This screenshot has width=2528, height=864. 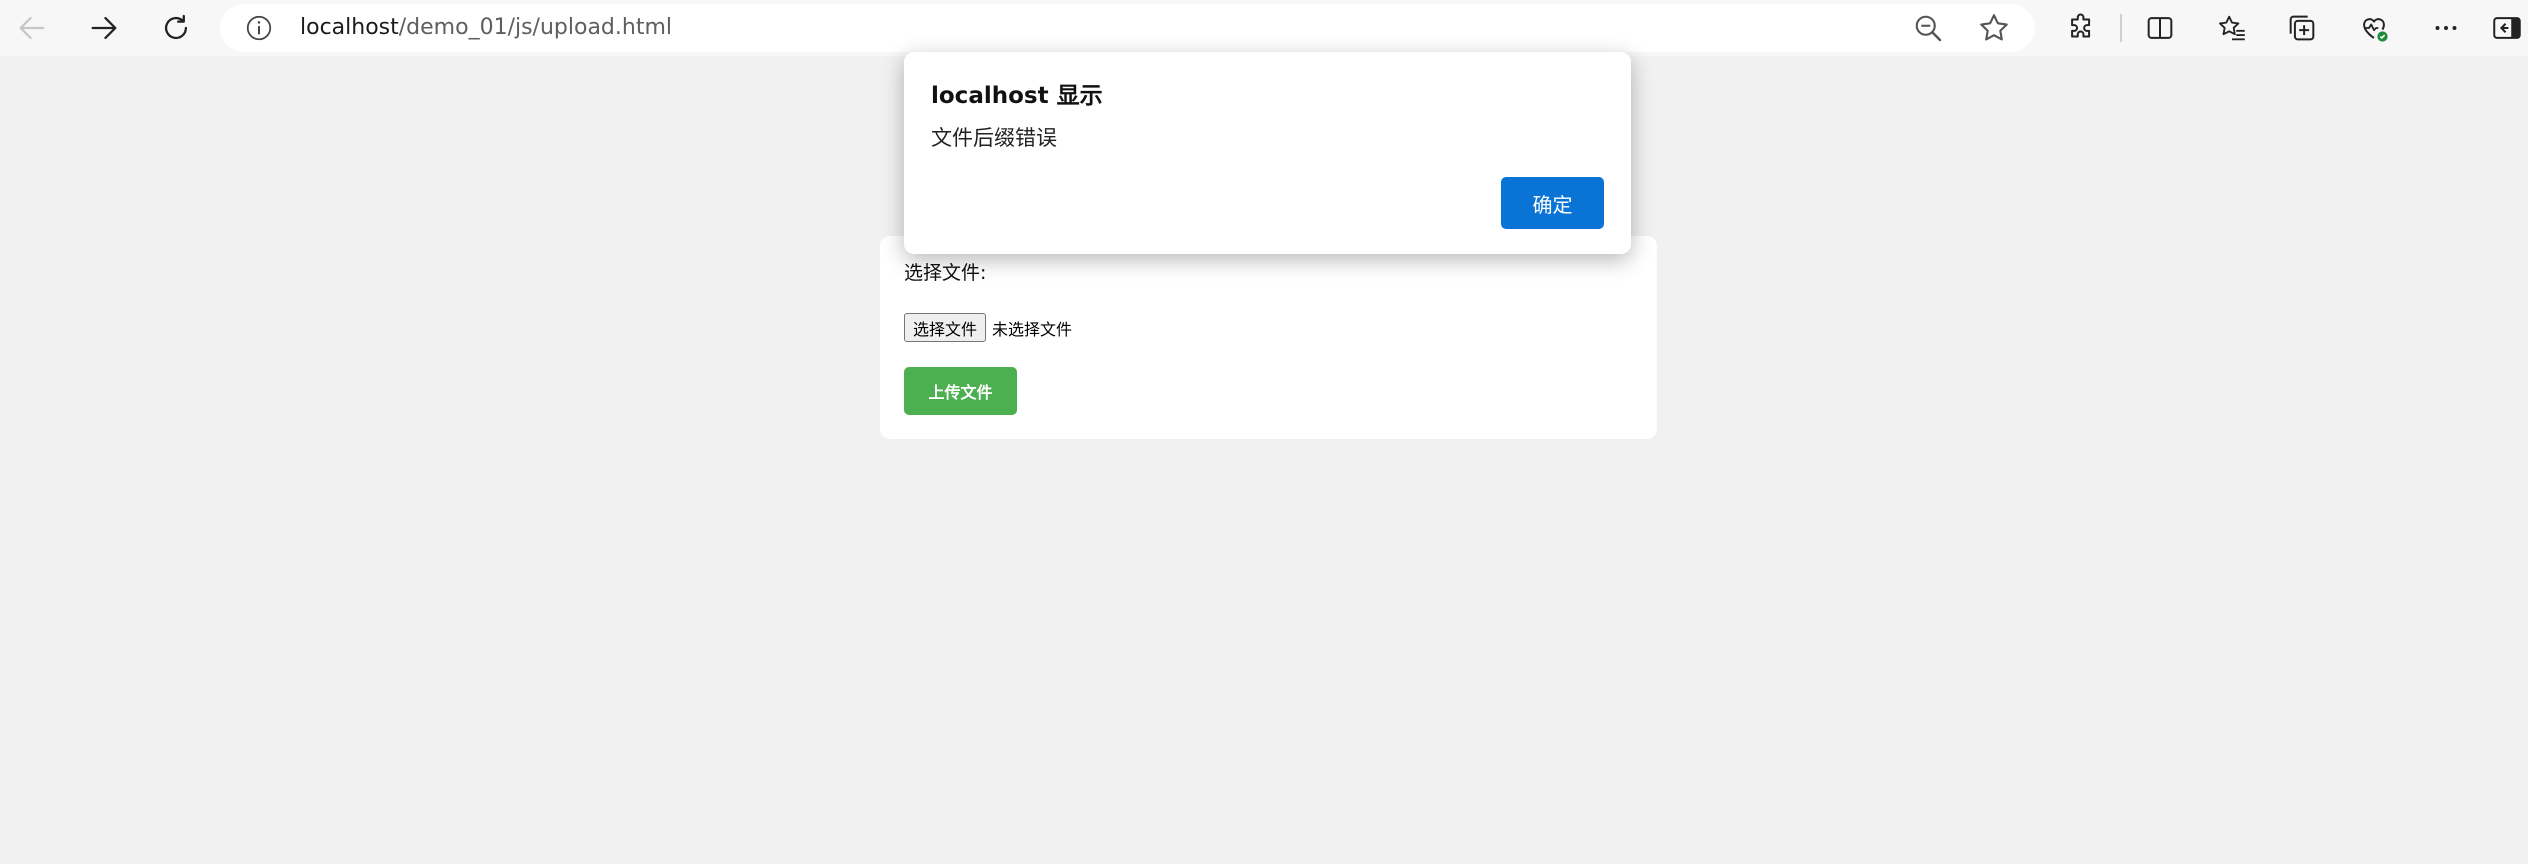 What do you see at coordinates (1268, 337) in the screenshot?
I see `upload-form: 选择文件: 选择文件 未选择文件 上传文件` at bounding box center [1268, 337].